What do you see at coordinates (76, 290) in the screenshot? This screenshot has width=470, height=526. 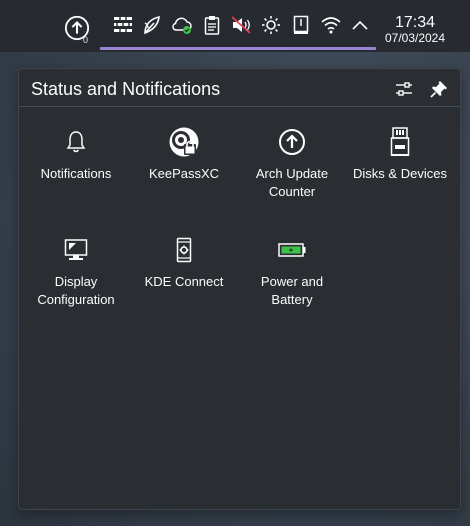 I see `entry-label: Display Configuration` at bounding box center [76, 290].